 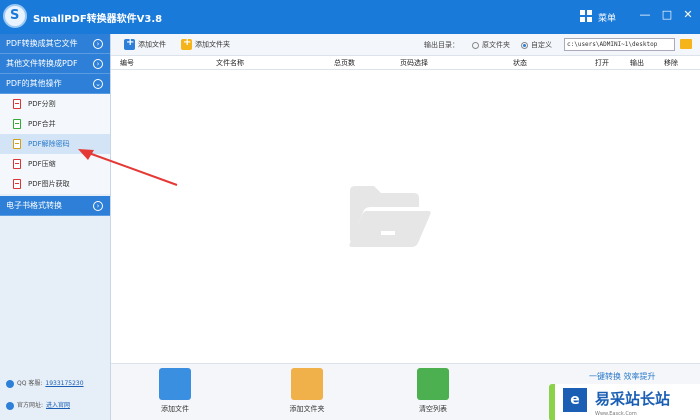 I want to click on radio-label: 自定义, so click(x=541, y=45).